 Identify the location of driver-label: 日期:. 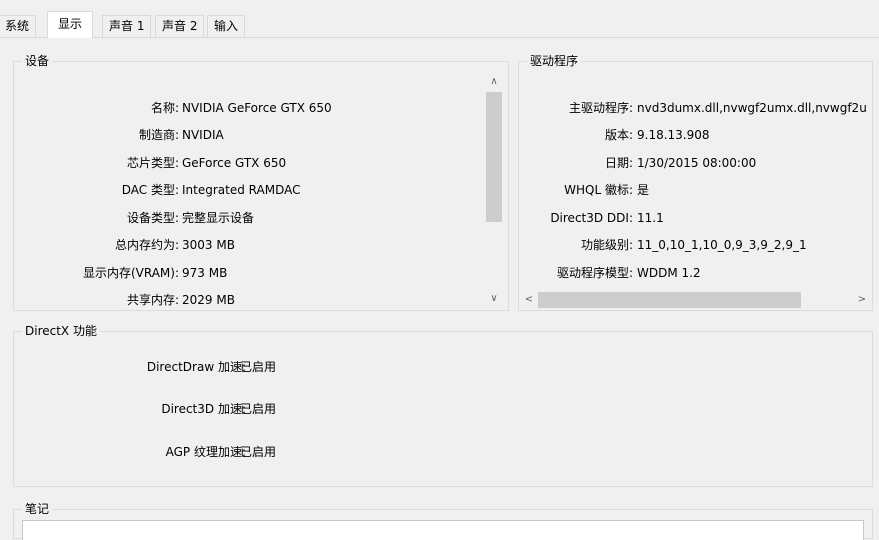
(618, 163).